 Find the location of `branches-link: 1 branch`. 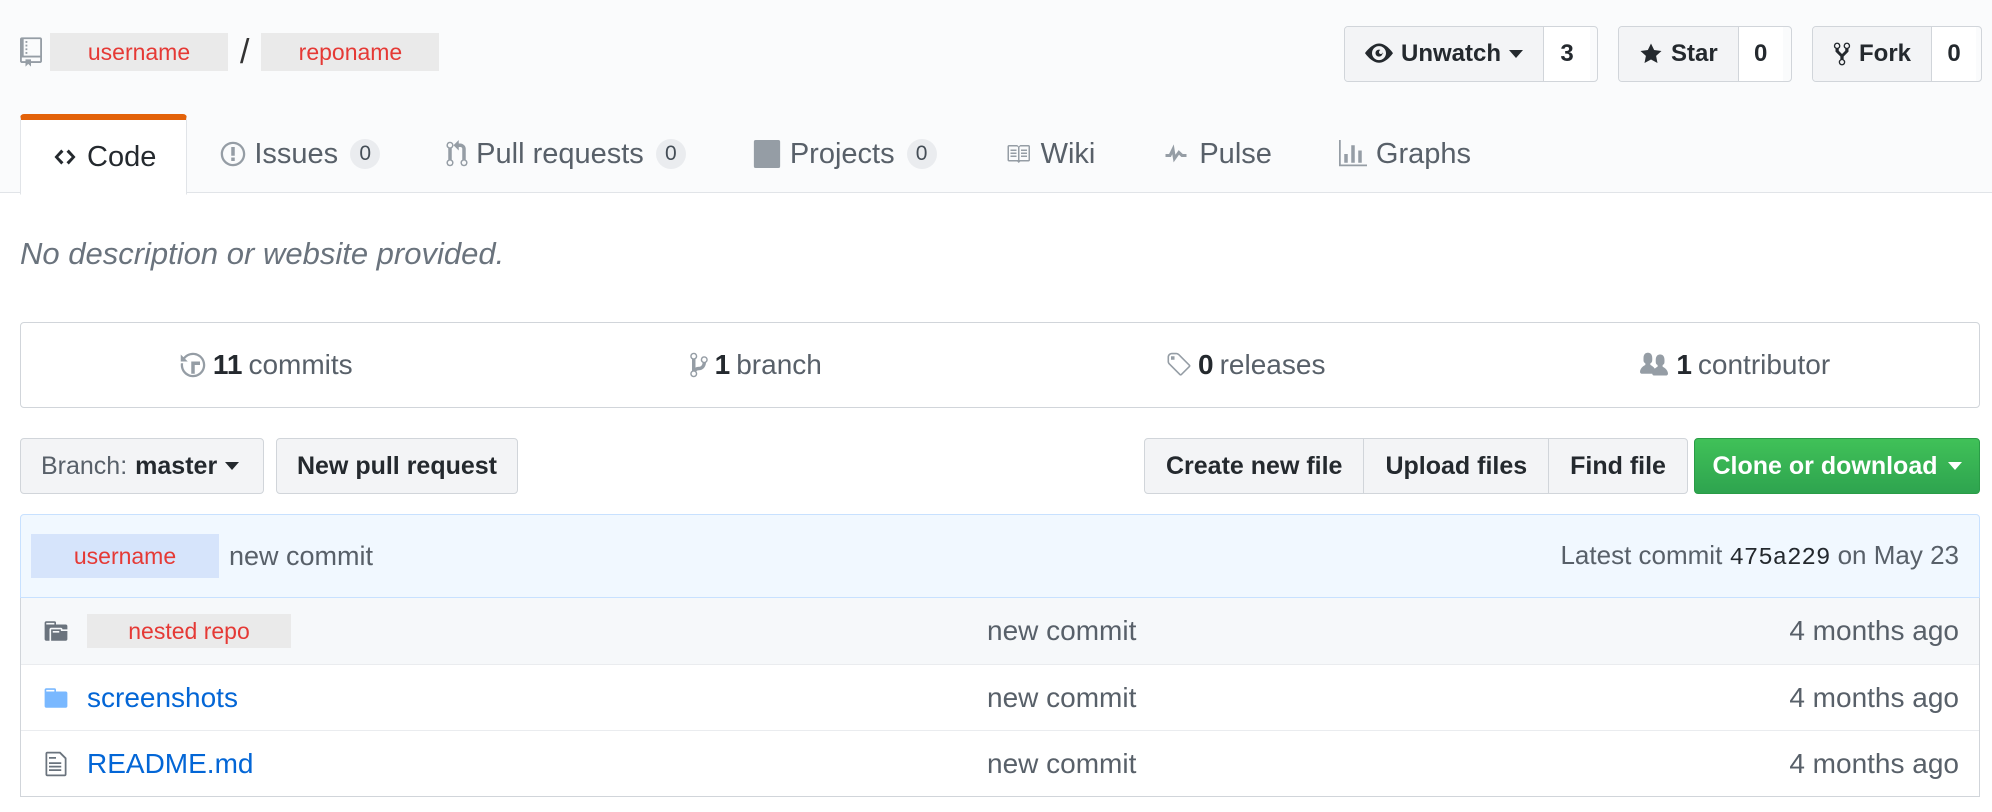

branches-link: 1 branch is located at coordinates (756, 365).